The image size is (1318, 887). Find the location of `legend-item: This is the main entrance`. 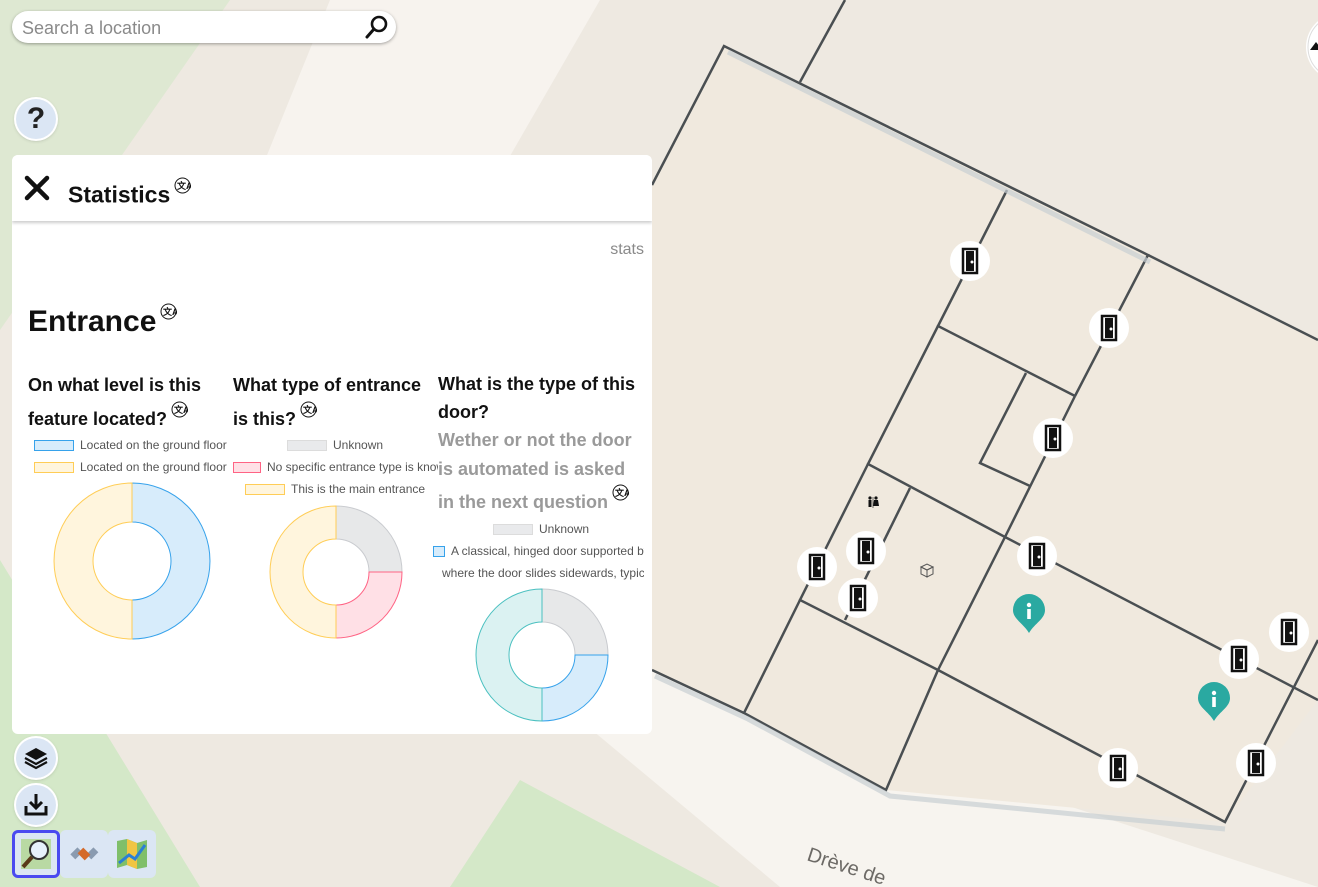

legend-item: This is the main entrance is located at coordinates (341, 489).